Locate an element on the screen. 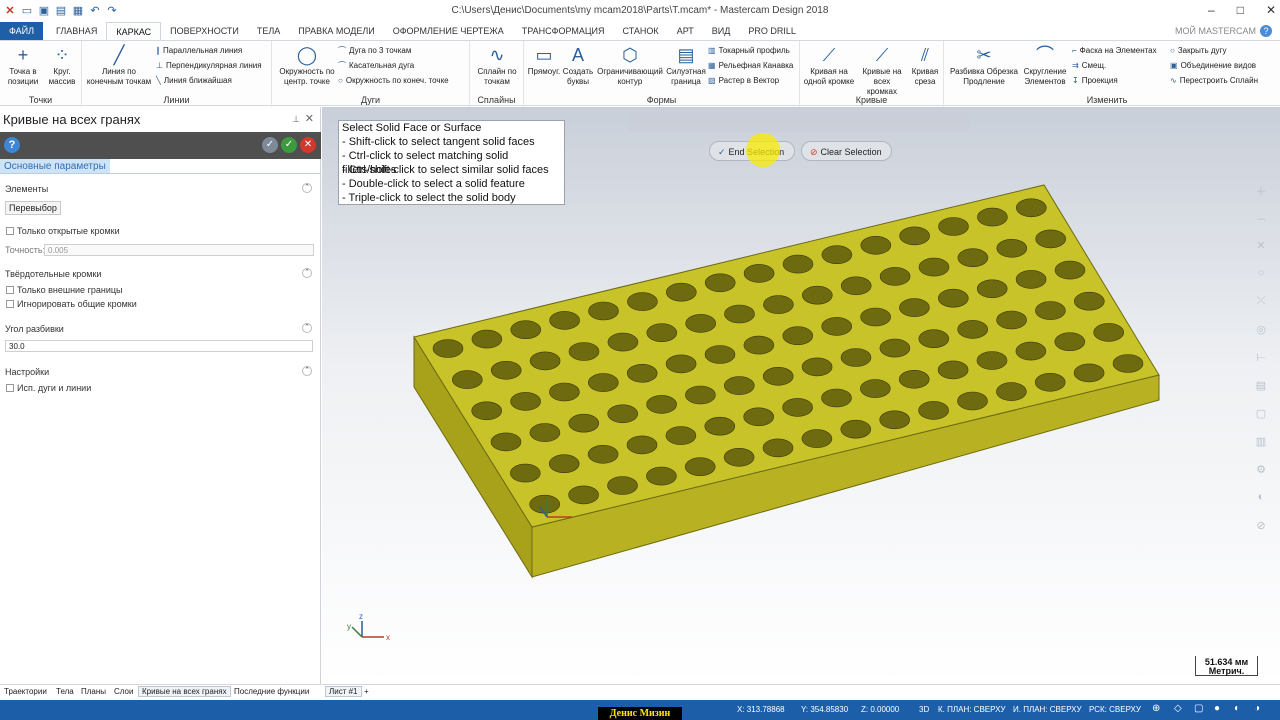 The height and width of the screenshot is (720, 1280). rectangle-button: ▭ Прямоуг. is located at coordinates (544, 61).